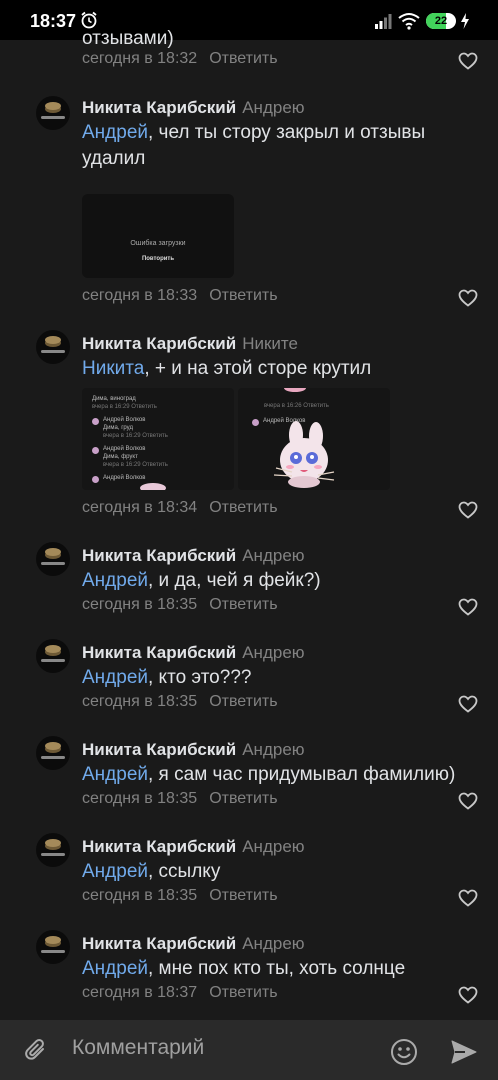 Image resolution: width=498 pixels, height=1080 pixels. I want to click on mini-time: вчера в 16:26, so click(283, 406).